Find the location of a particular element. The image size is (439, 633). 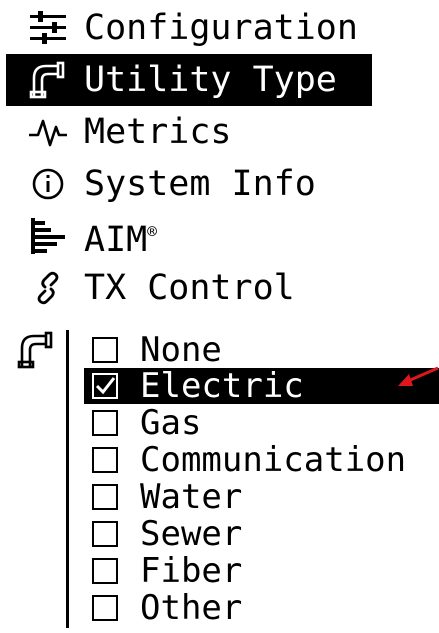

menu-item-metrics: Metrics is located at coordinates (116, 132).